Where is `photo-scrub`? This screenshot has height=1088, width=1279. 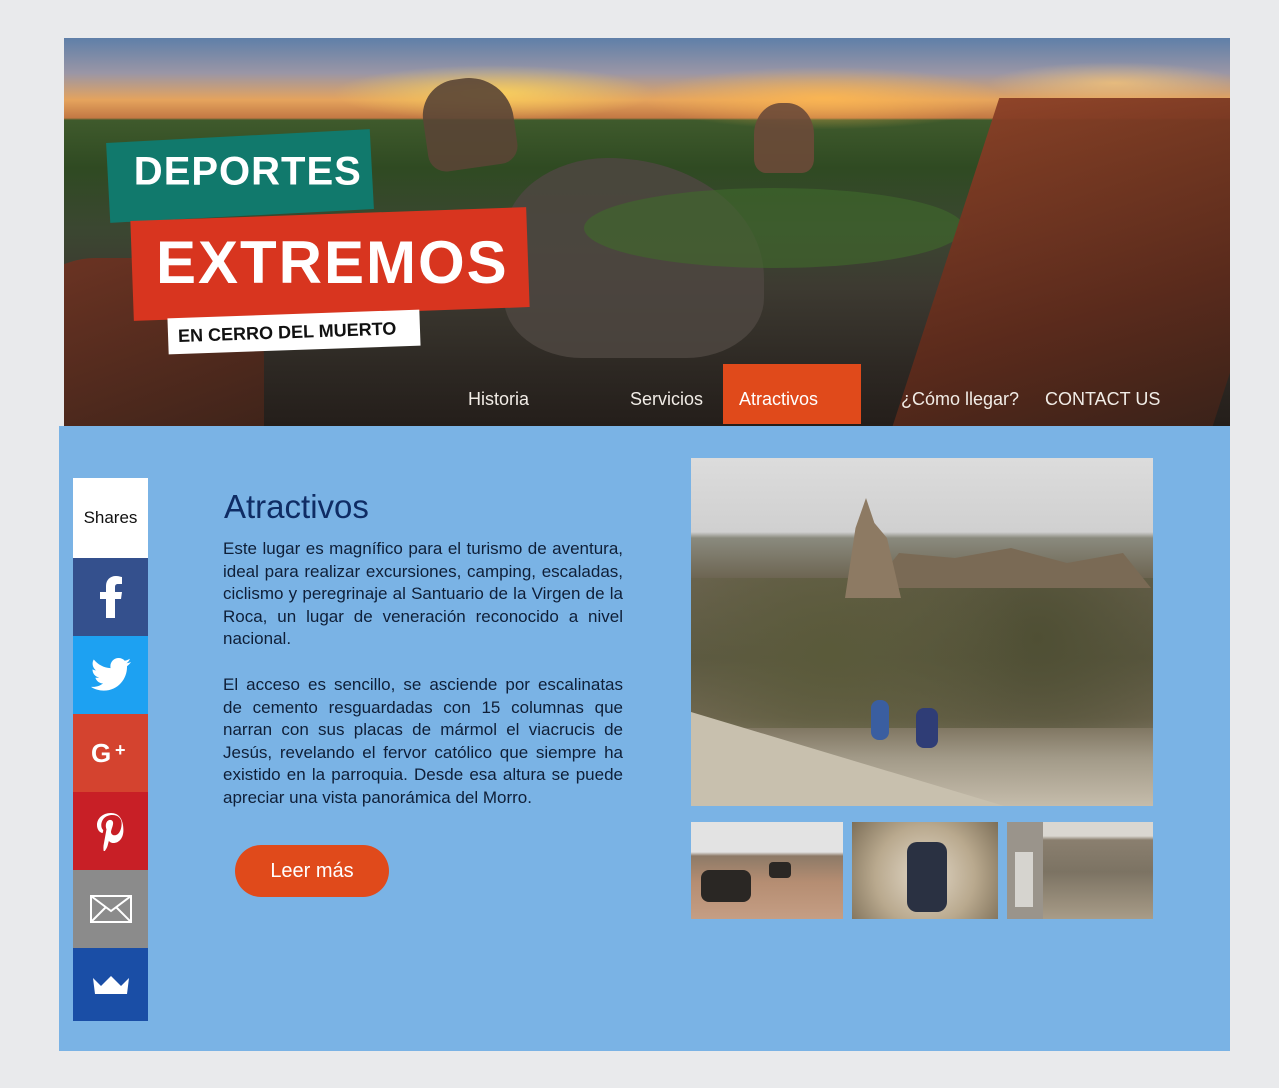
photo-scrub is located at coordinates (922, 653).